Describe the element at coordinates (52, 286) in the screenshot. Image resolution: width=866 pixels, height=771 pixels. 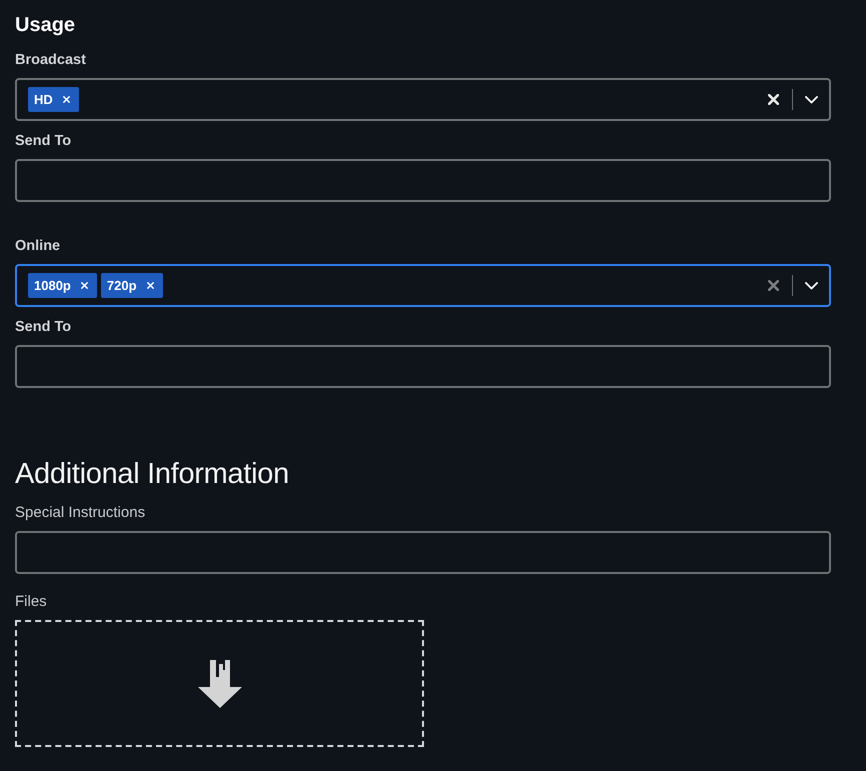
I see `tag-label: 1080p` at that location.